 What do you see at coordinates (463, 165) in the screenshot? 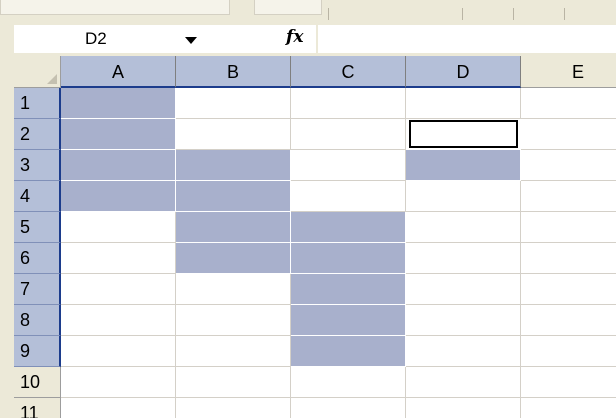
I see `cell-d3` at bounding box center [463, 165].